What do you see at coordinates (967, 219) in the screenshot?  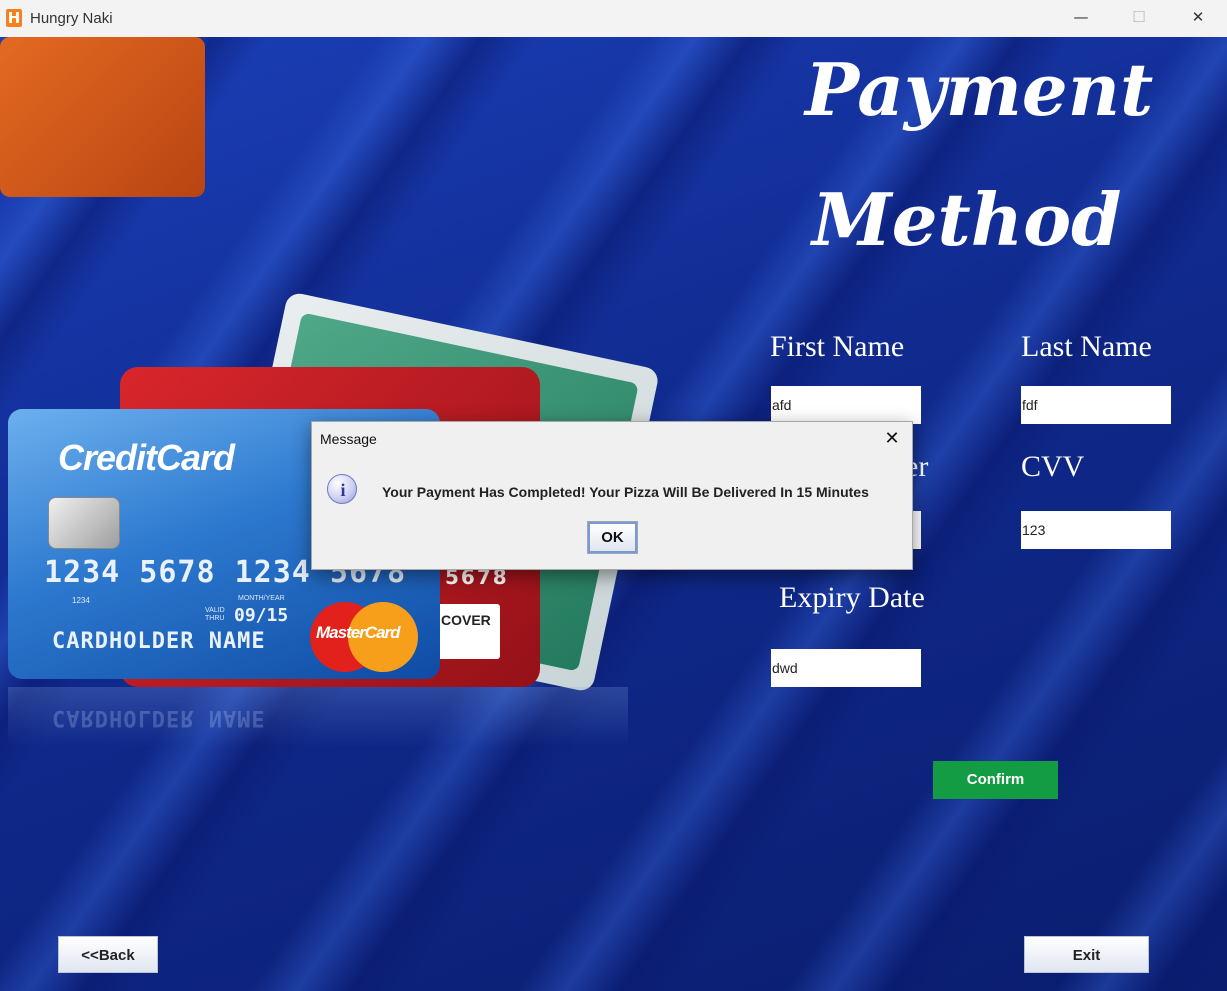 I see `page-title-line2: Method` at bounding box center [967, 219].